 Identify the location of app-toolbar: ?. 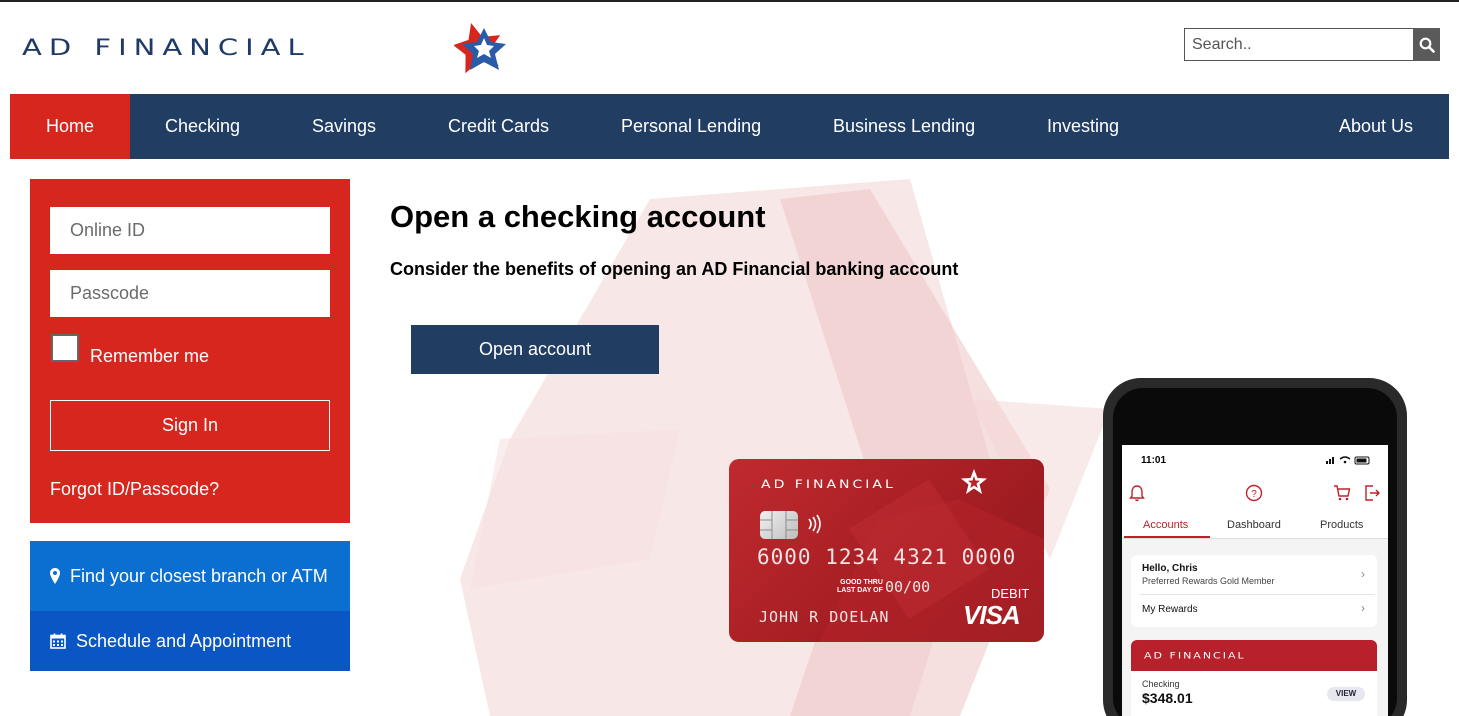
(1255, 493).